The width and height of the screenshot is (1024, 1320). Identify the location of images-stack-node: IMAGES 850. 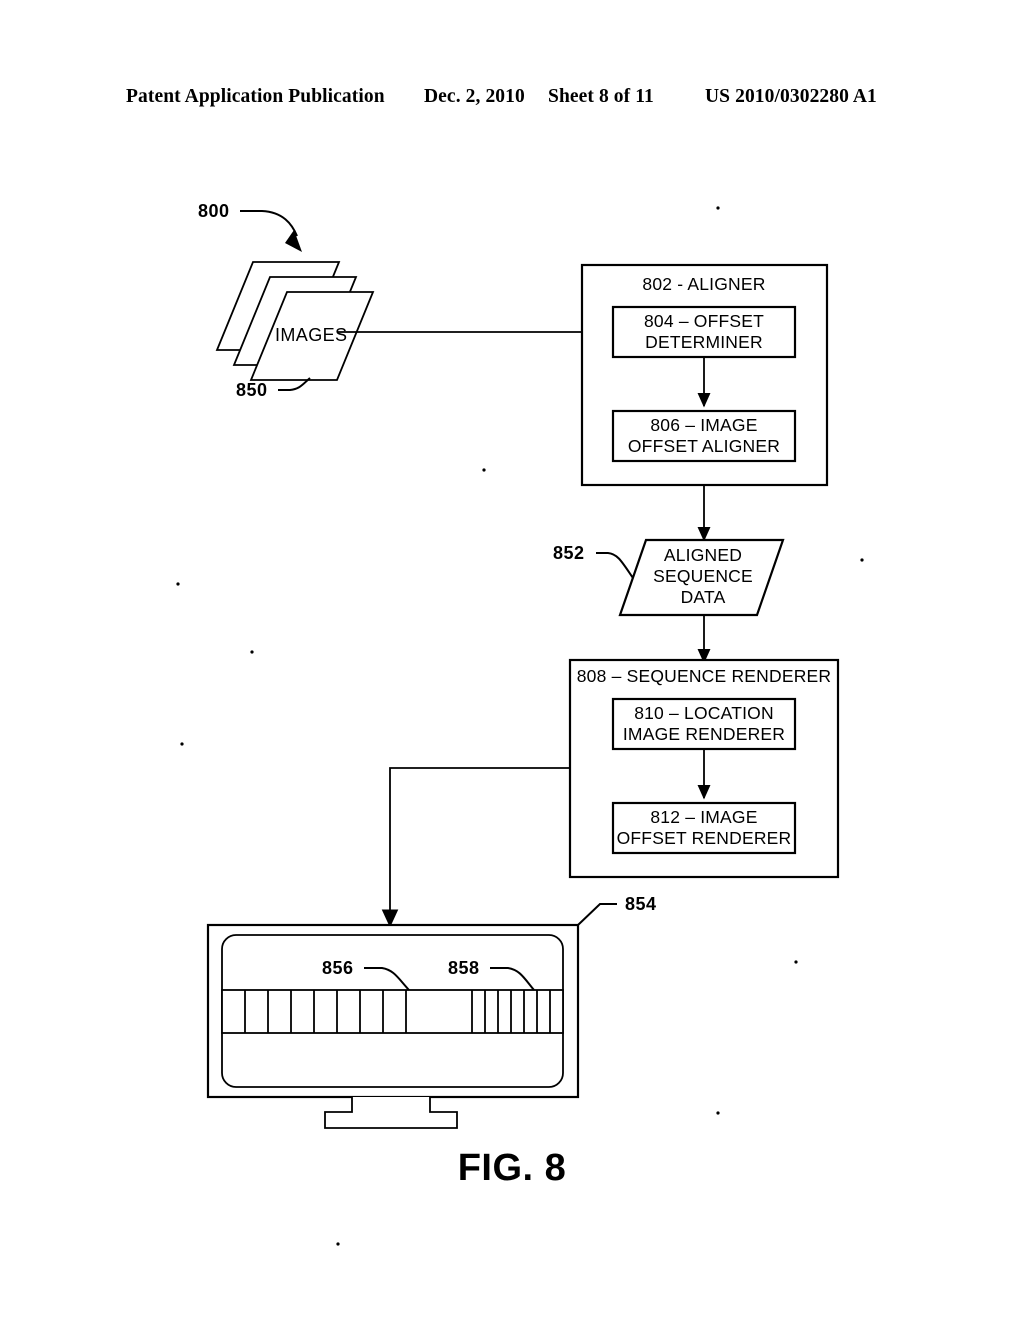
(295, 330).